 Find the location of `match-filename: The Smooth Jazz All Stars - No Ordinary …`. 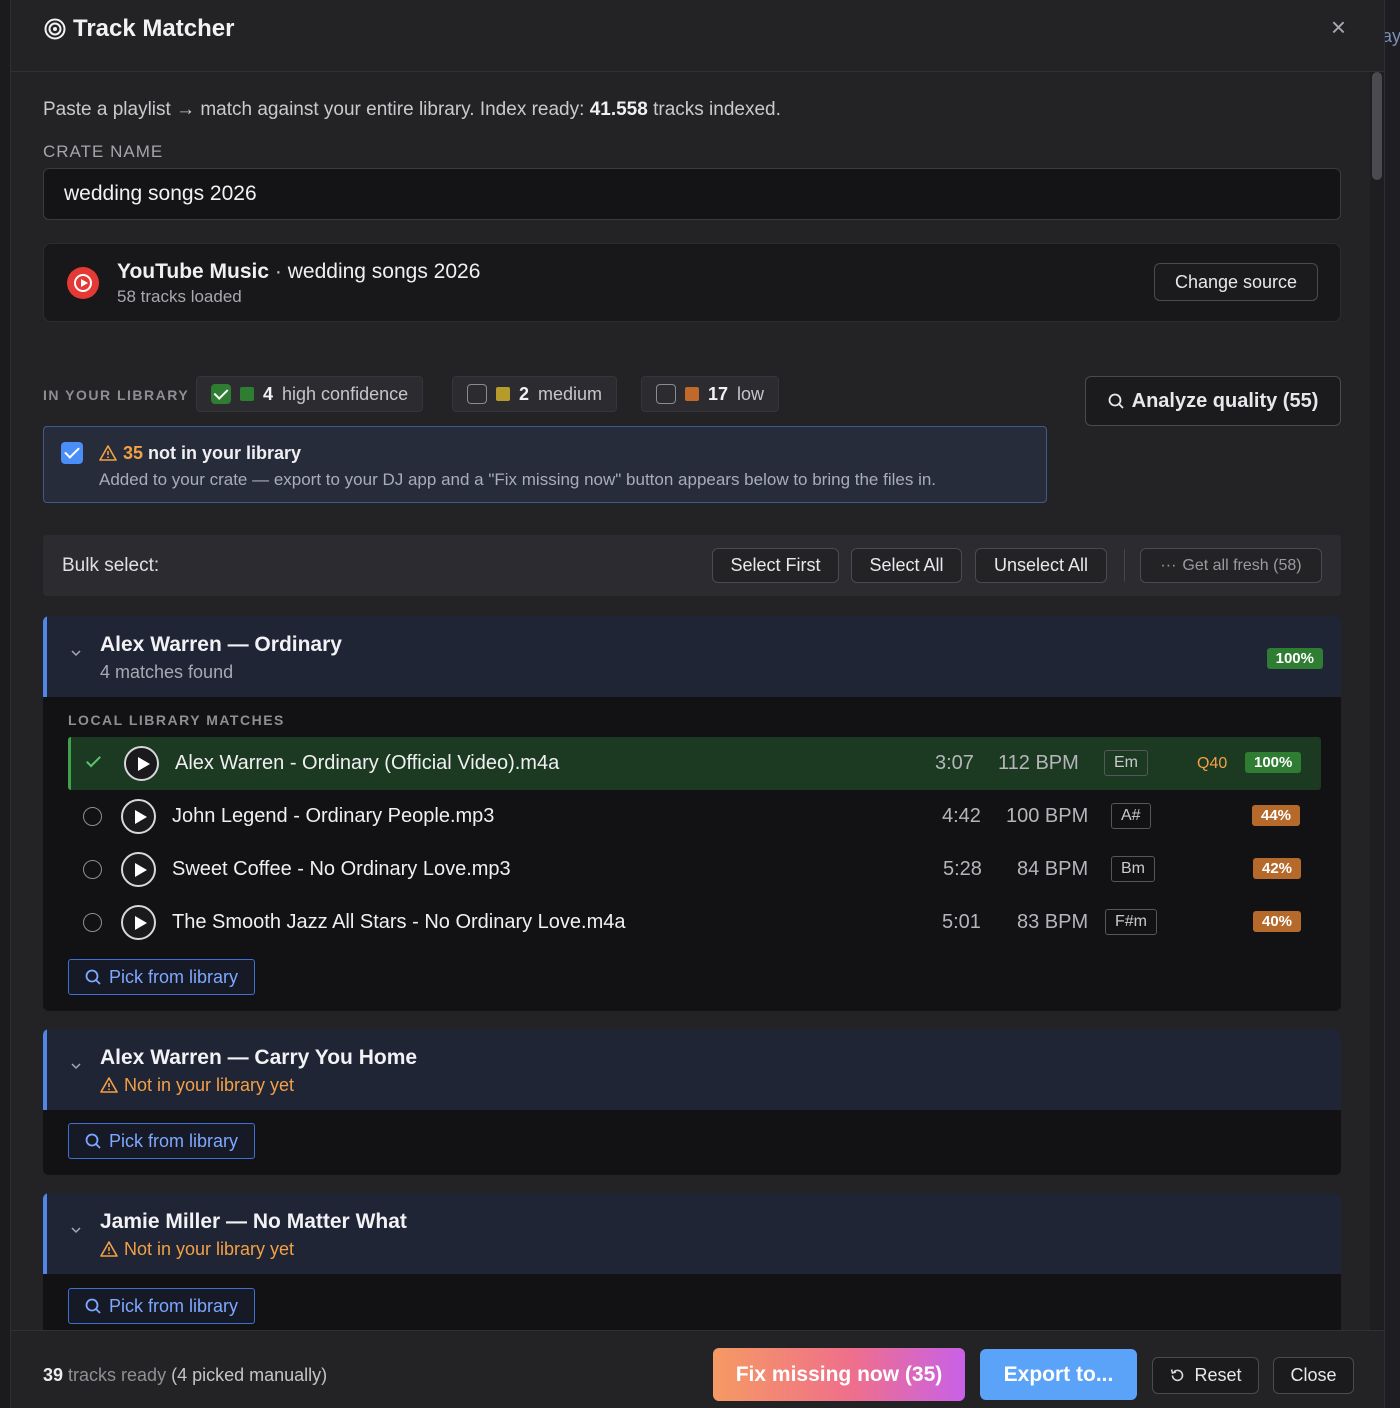

match-filename: The Smooth Jazz All Stars - No Ordinary … is located at coordinates (399, 922).